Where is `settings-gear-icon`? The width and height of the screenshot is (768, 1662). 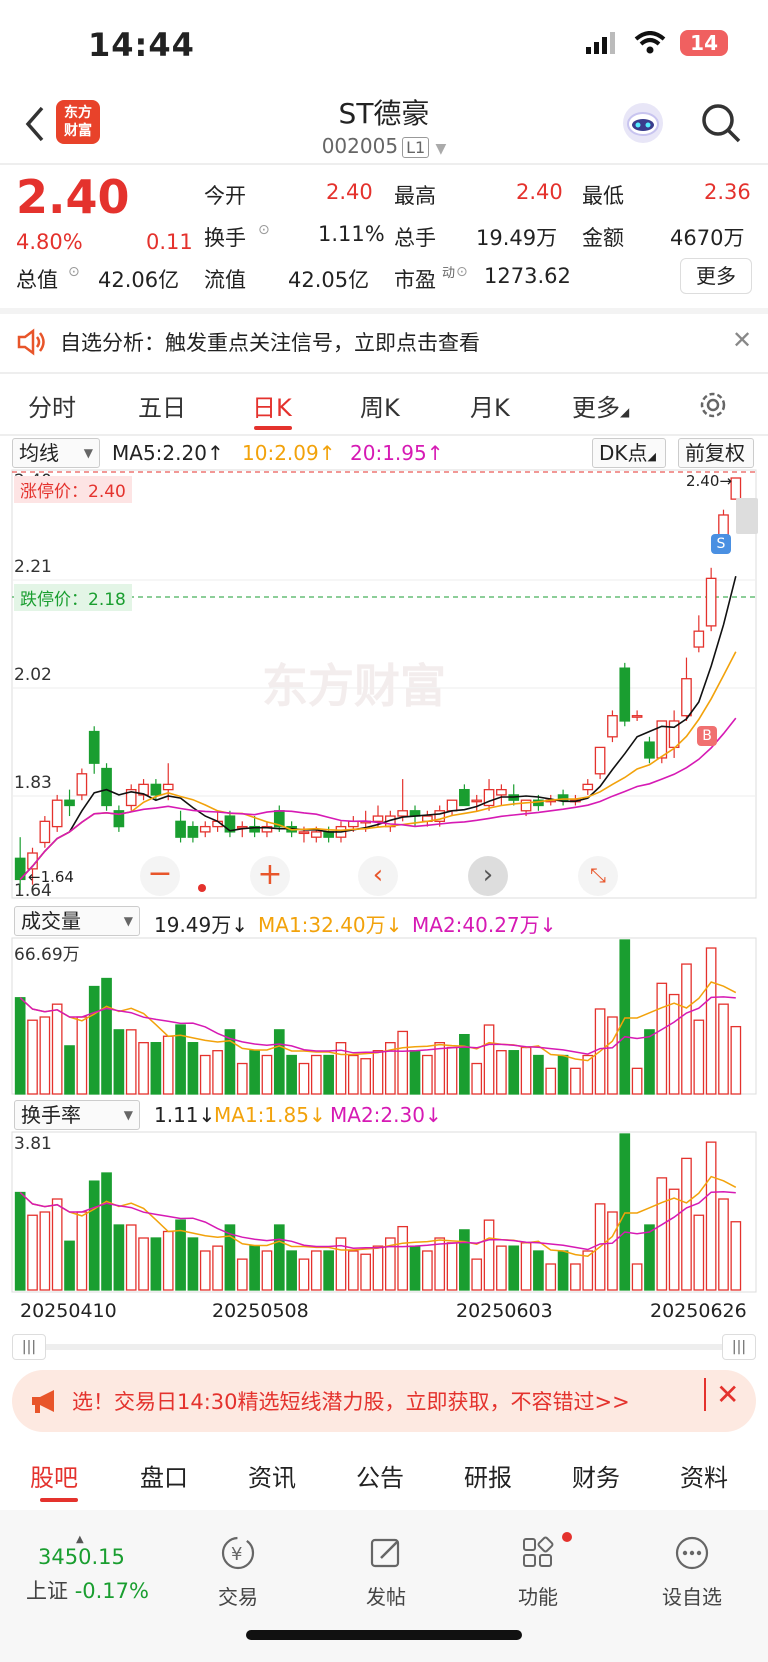 settings-gear-icon is located at coordinates (713, 405).